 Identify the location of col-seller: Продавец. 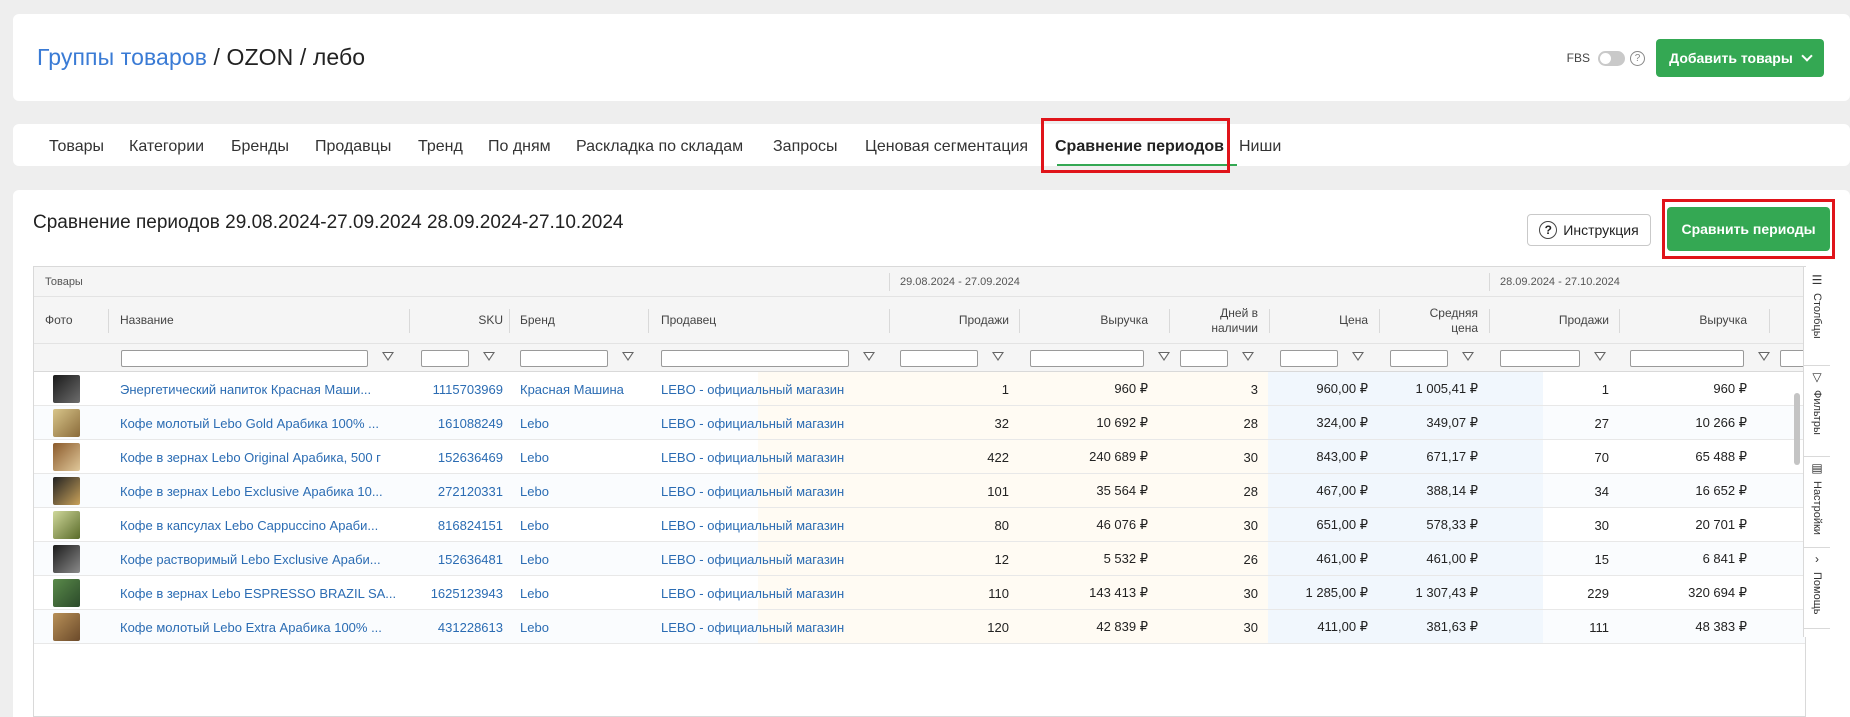
(688, 320).